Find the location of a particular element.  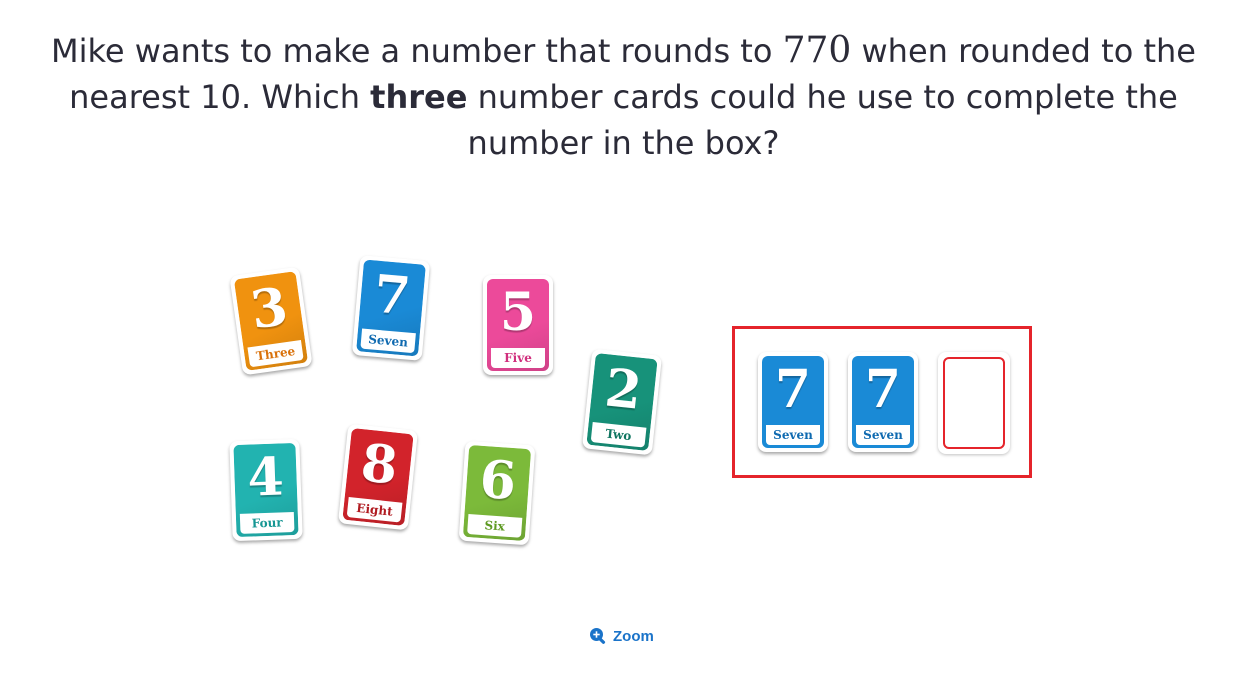

card-eight: 8 Eight is located at coordinates (378, 477).